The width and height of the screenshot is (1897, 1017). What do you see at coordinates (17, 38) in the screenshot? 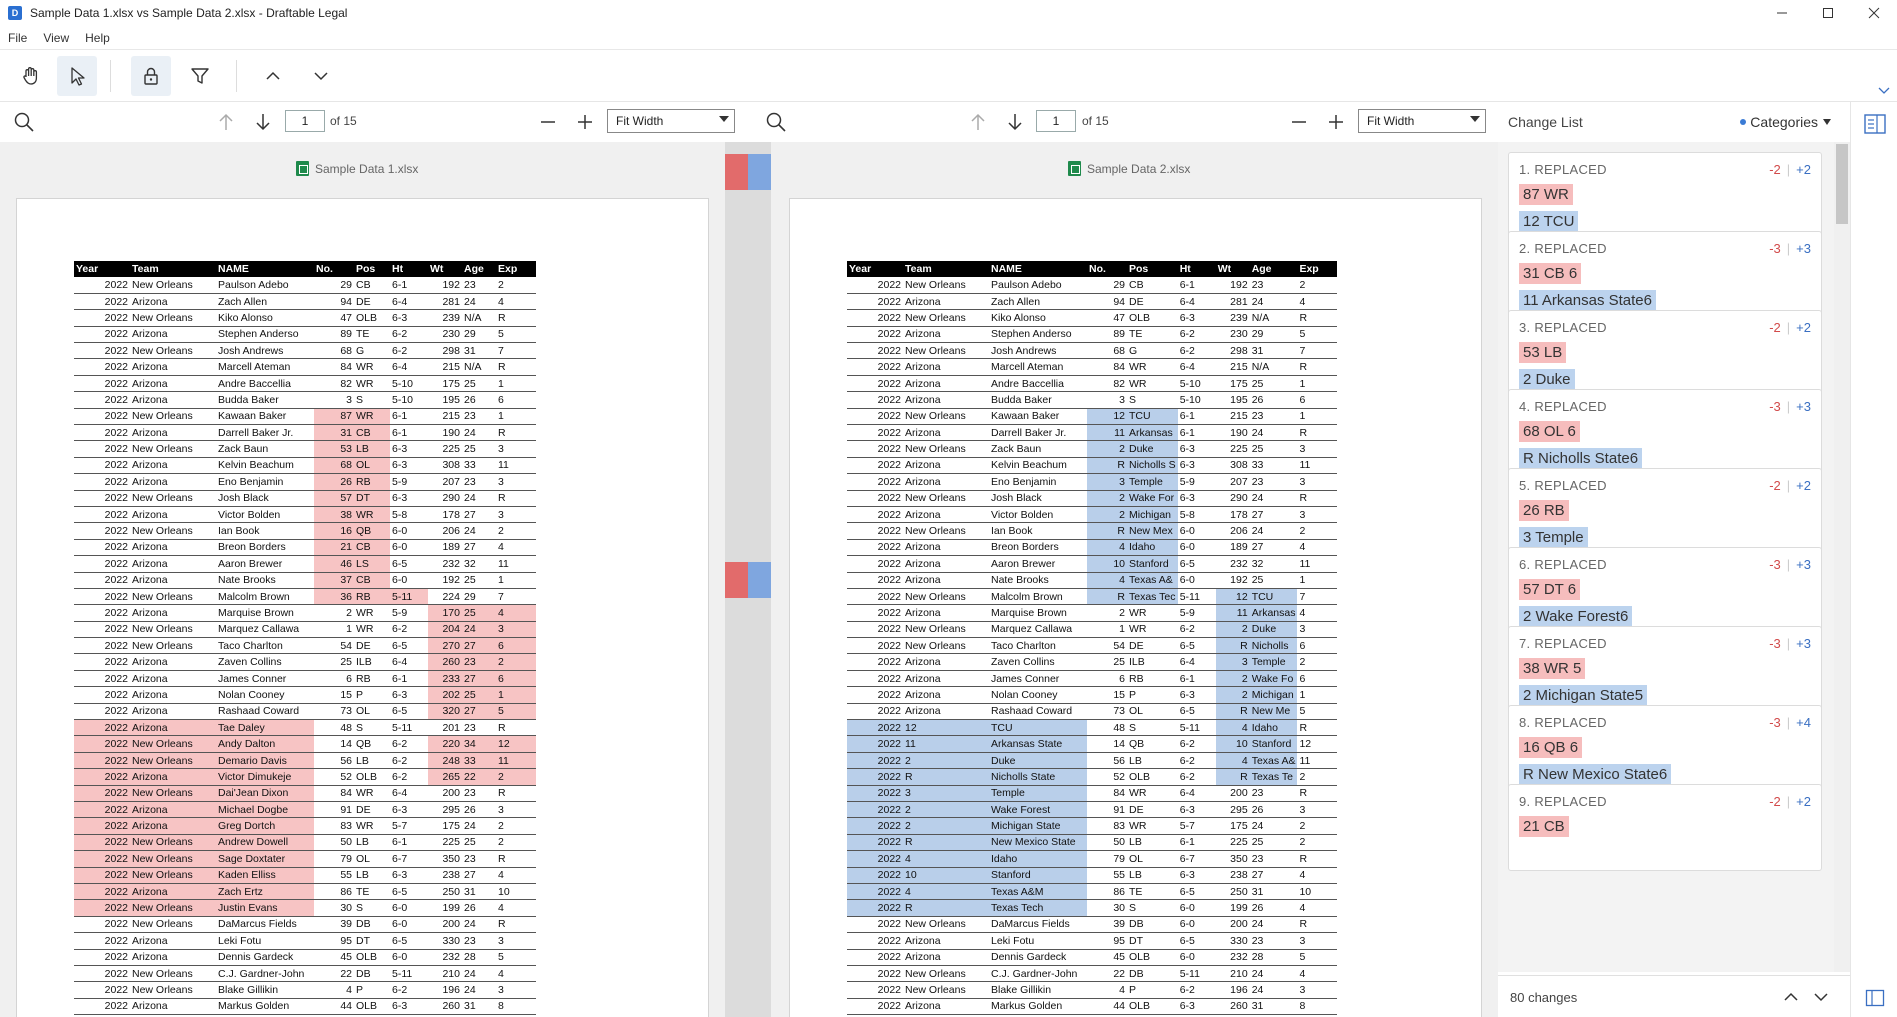
I see `menu-file: File` at bounding box center [17, 38].